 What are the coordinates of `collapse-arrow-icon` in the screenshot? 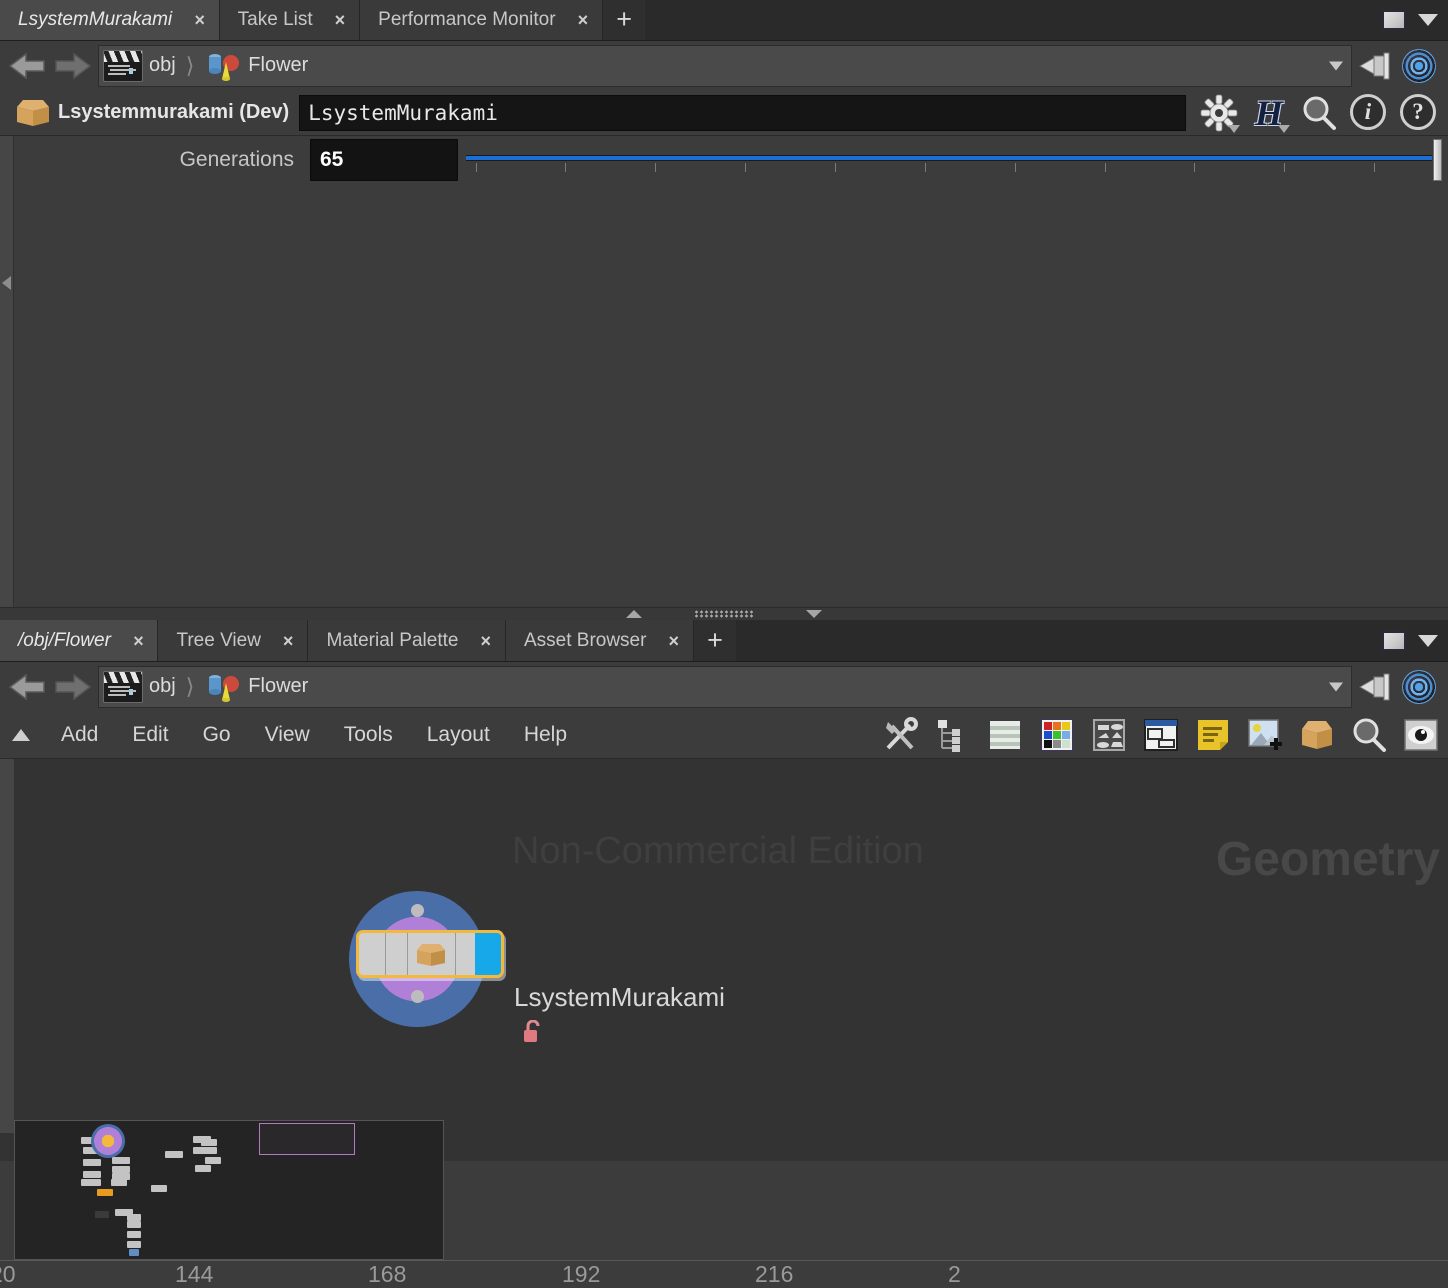 It's located at (6, 283).